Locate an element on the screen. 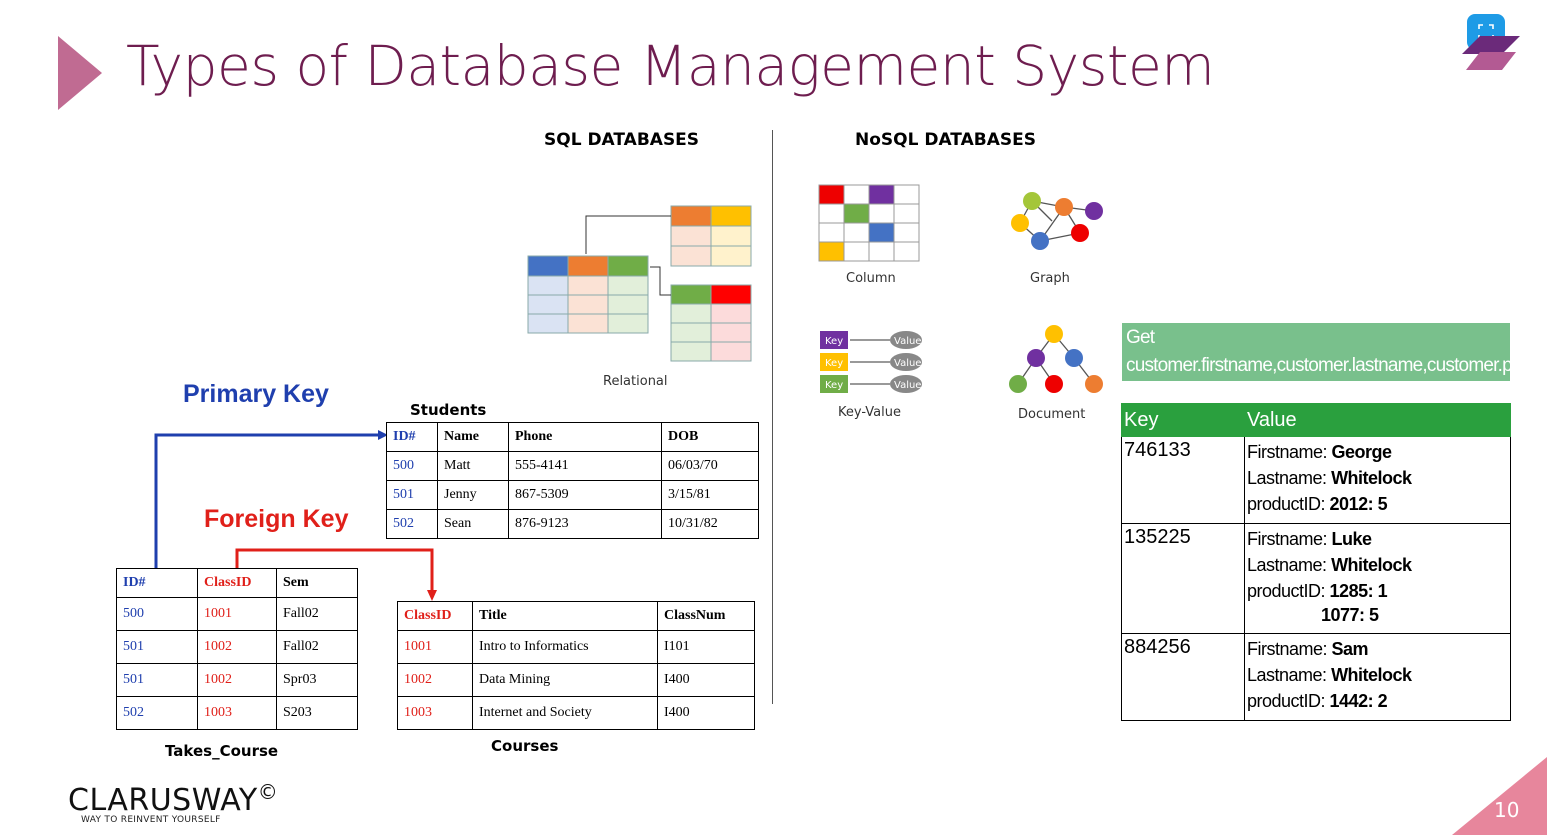  table-cell: Intro to Informatics is located at coordinates (565, 647).